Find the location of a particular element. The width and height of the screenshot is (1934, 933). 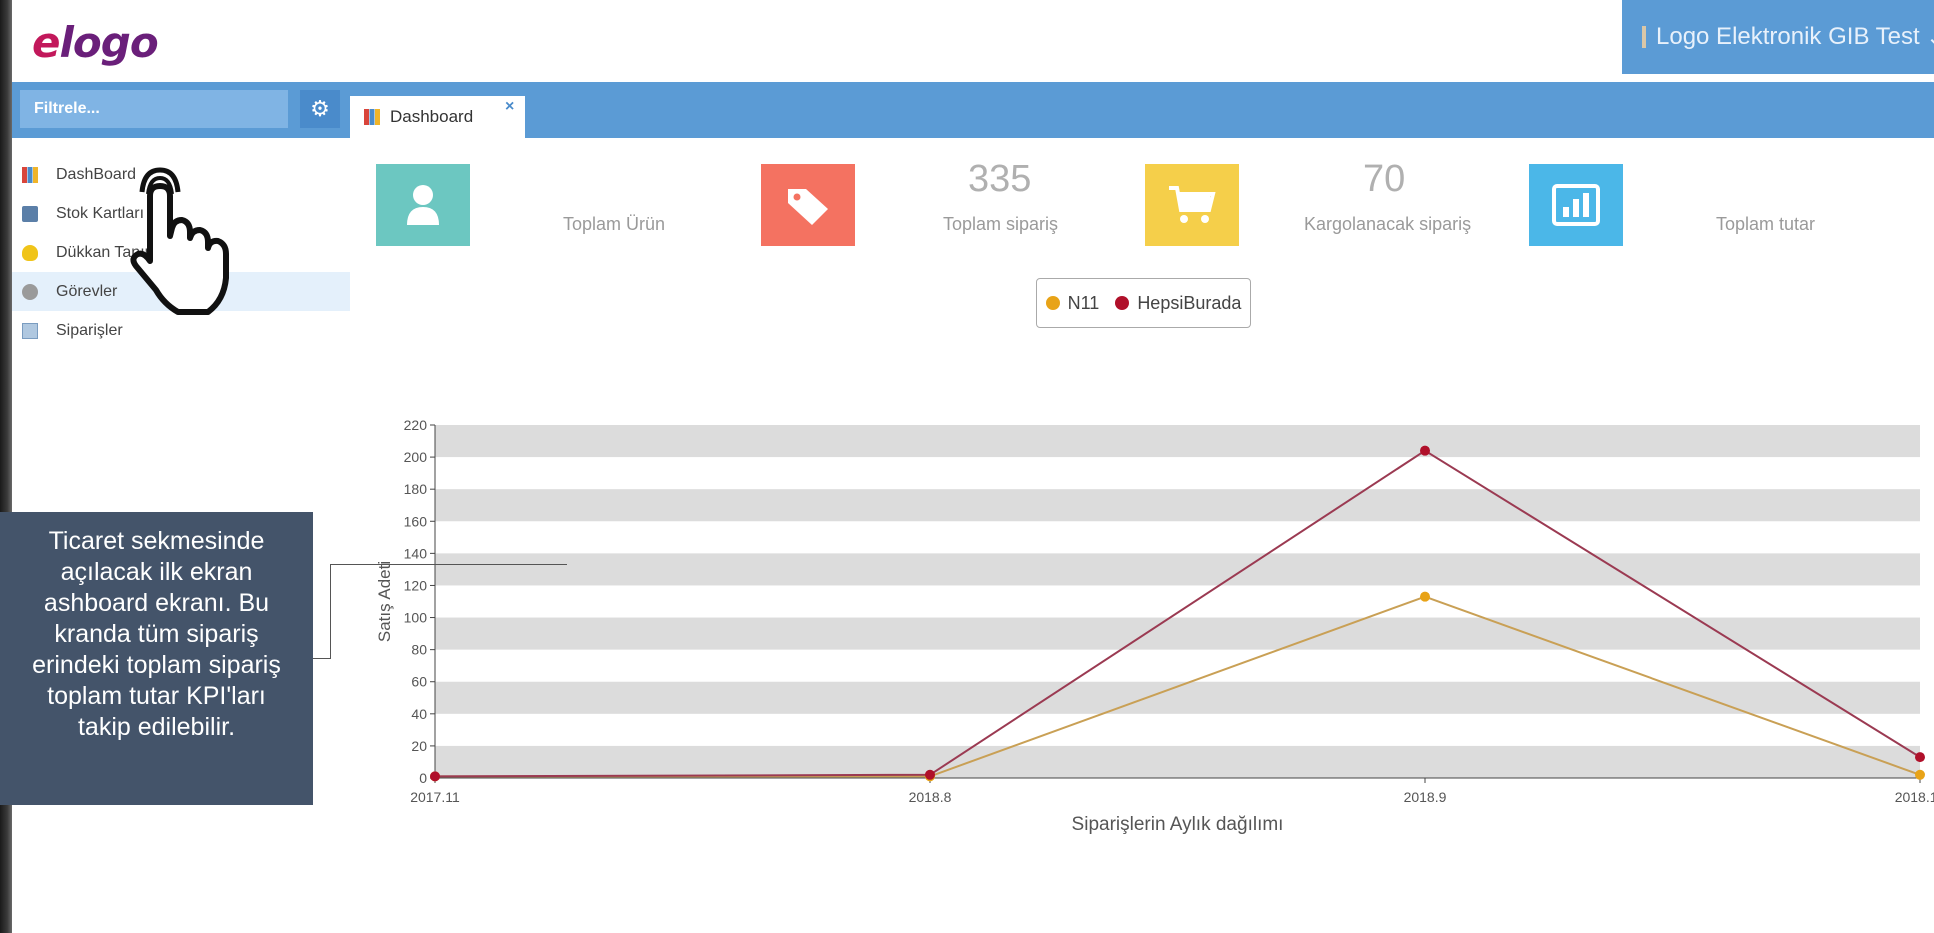

kpi-value-kargolanacak-siparis: 70 is located at coordinates (1384, 179).